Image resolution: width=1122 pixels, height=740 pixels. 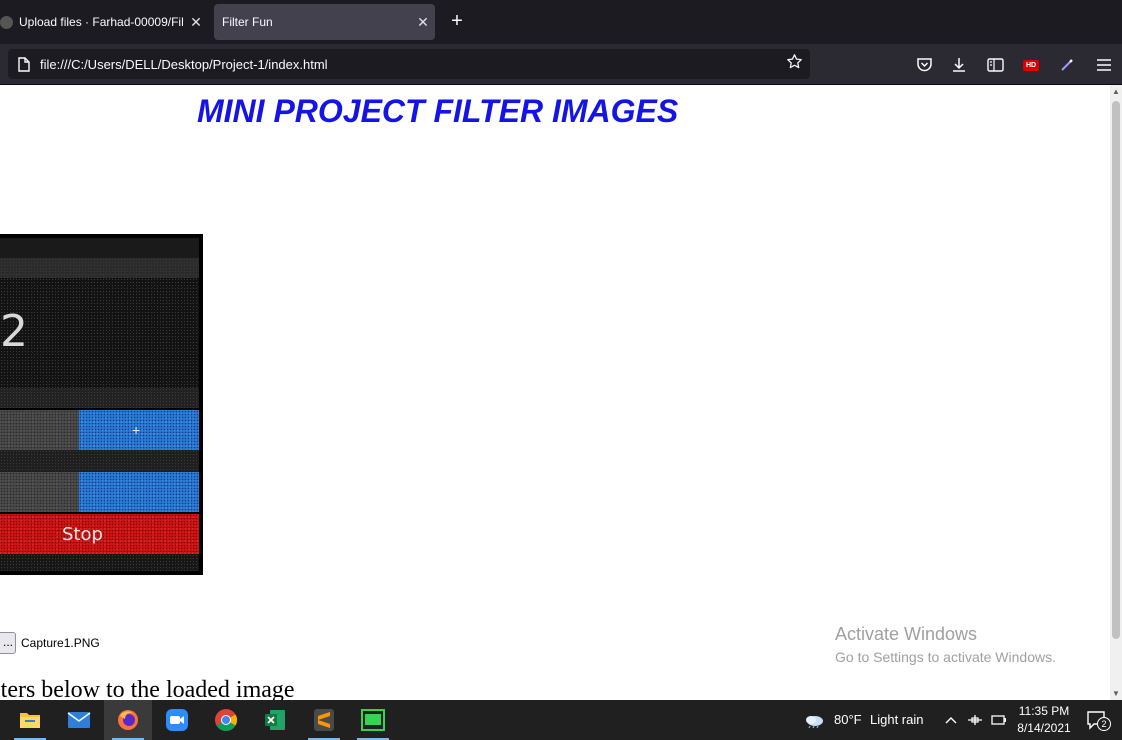 What do you see at coordinates (794, 64) in the screenshot?
I see `star-icon` at bounding box center [794, 64].